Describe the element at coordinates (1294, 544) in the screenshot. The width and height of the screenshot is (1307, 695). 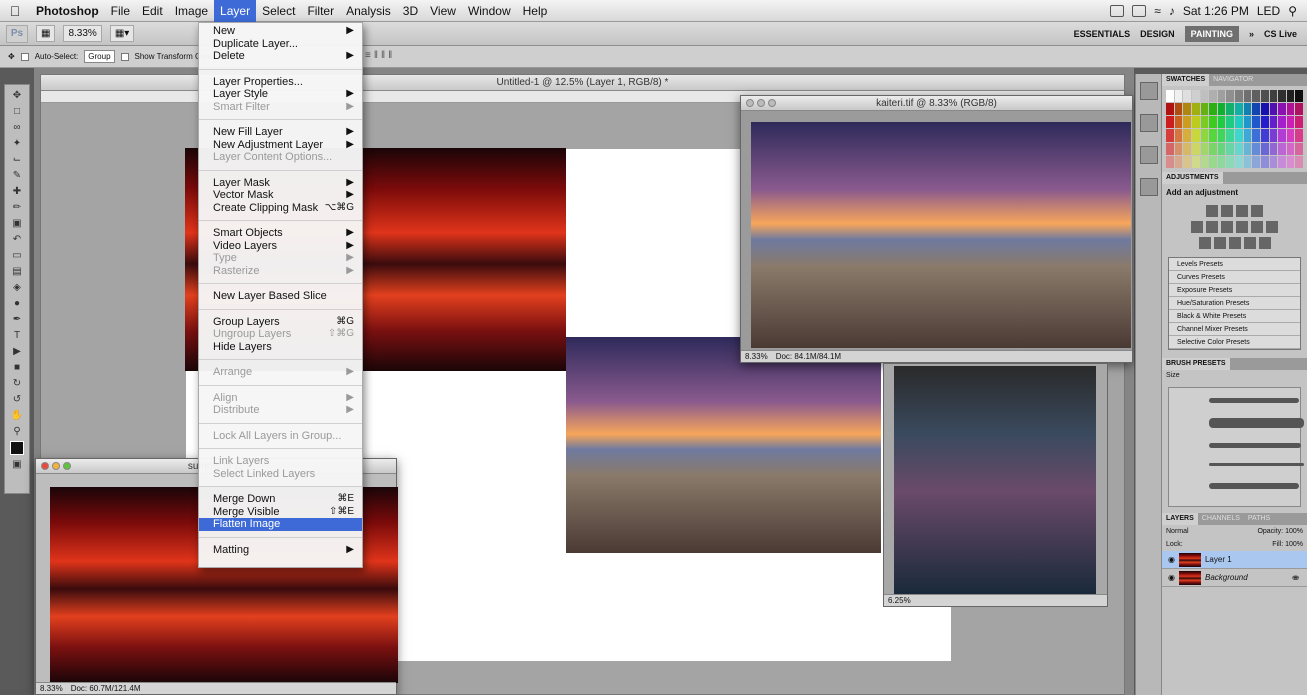
I see `fill-value: 100%` at that location.